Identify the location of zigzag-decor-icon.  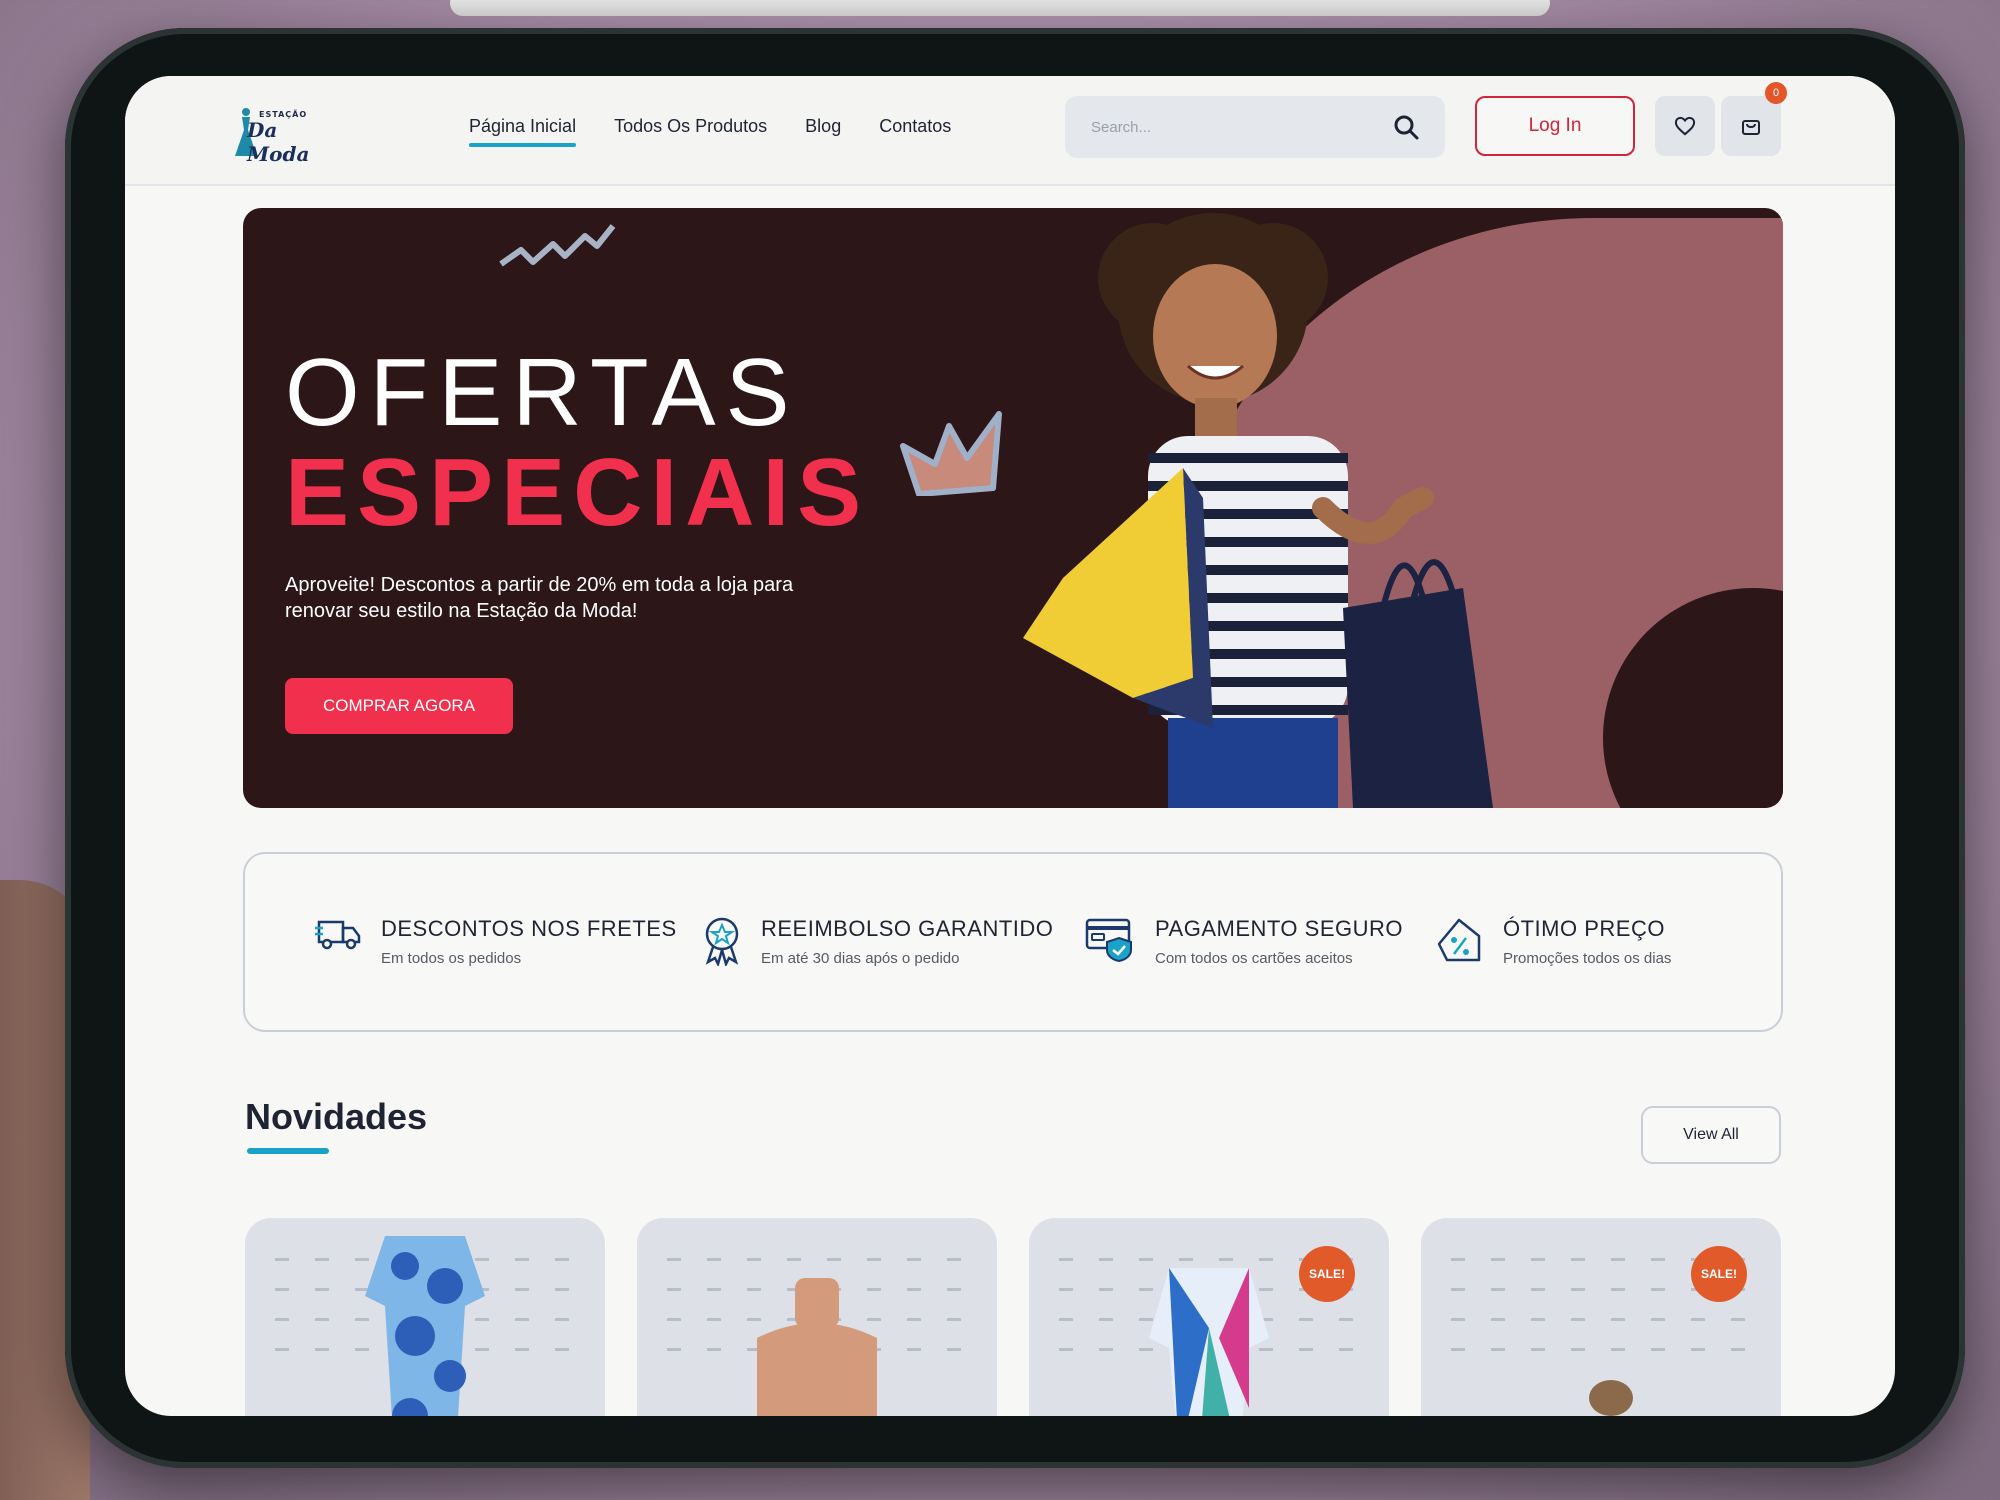
(557, 245).